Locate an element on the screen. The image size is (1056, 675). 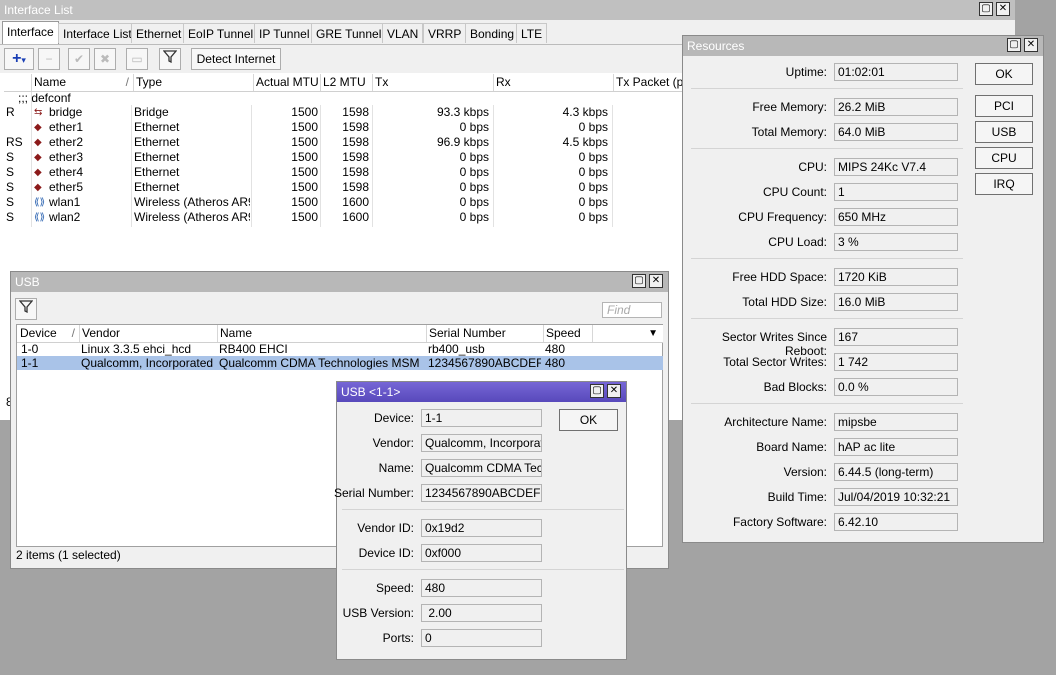
tab-vrrp: VRRP is located at coordinates (445, 33).